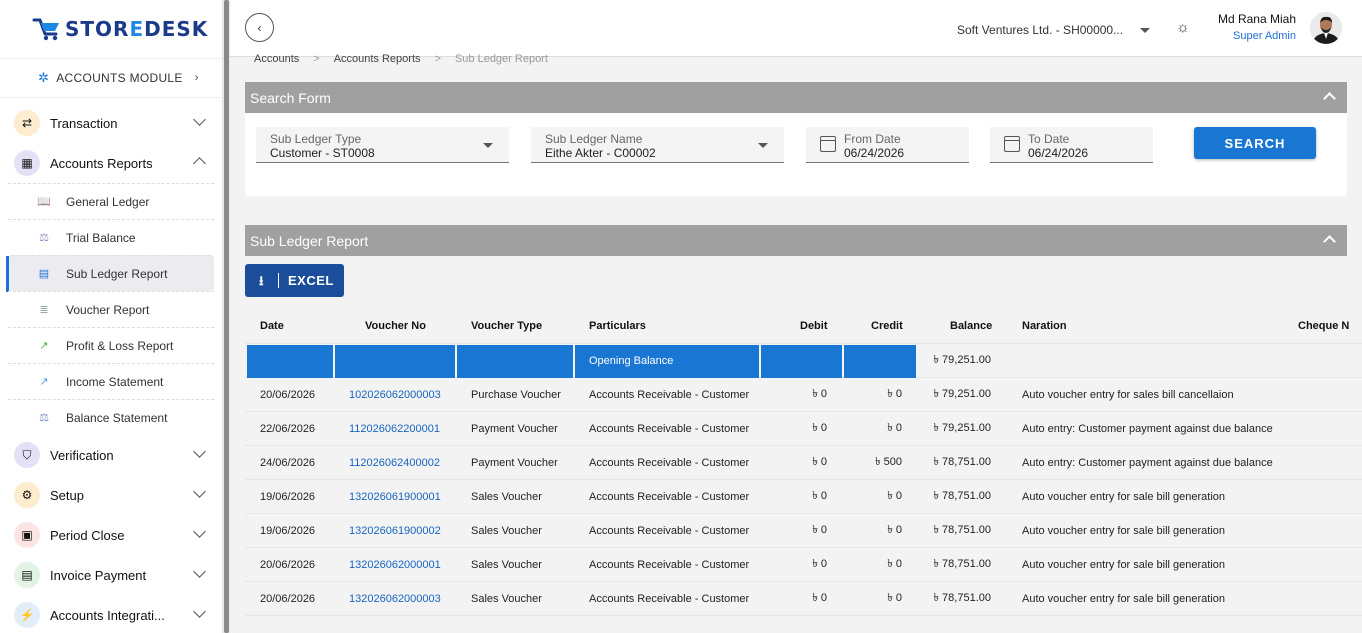 This screenshot has height=633, width=1362. What do you see at coordinates (47, 29) in the screenshot?
I see `cart-logo-icon` at bounding box center [47, 29].